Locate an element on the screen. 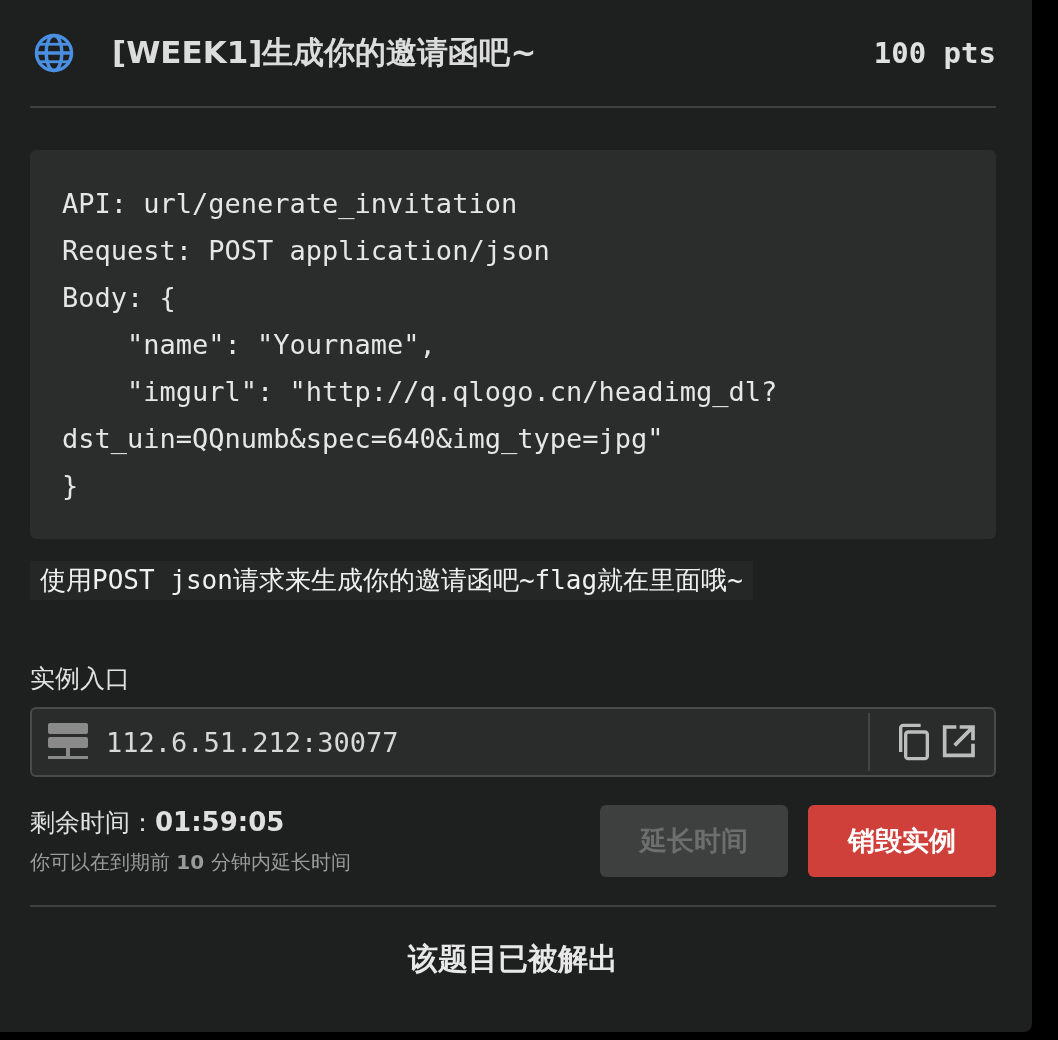  code-line: "name": "Yourname", is located at coordinates (281, 345).